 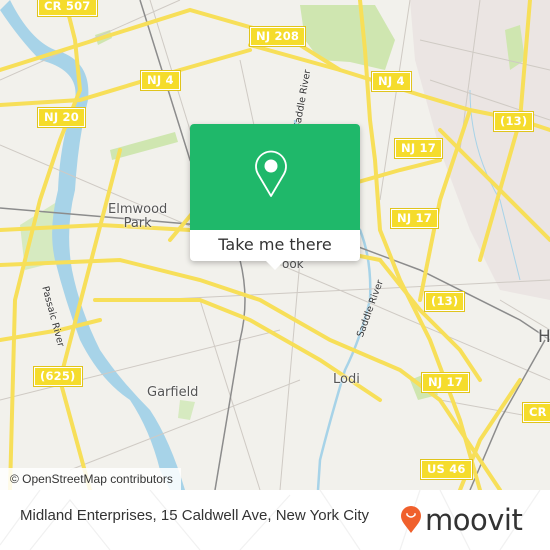 I want to click on place-label-garfield: Garfield, so click(x=173, y=392).